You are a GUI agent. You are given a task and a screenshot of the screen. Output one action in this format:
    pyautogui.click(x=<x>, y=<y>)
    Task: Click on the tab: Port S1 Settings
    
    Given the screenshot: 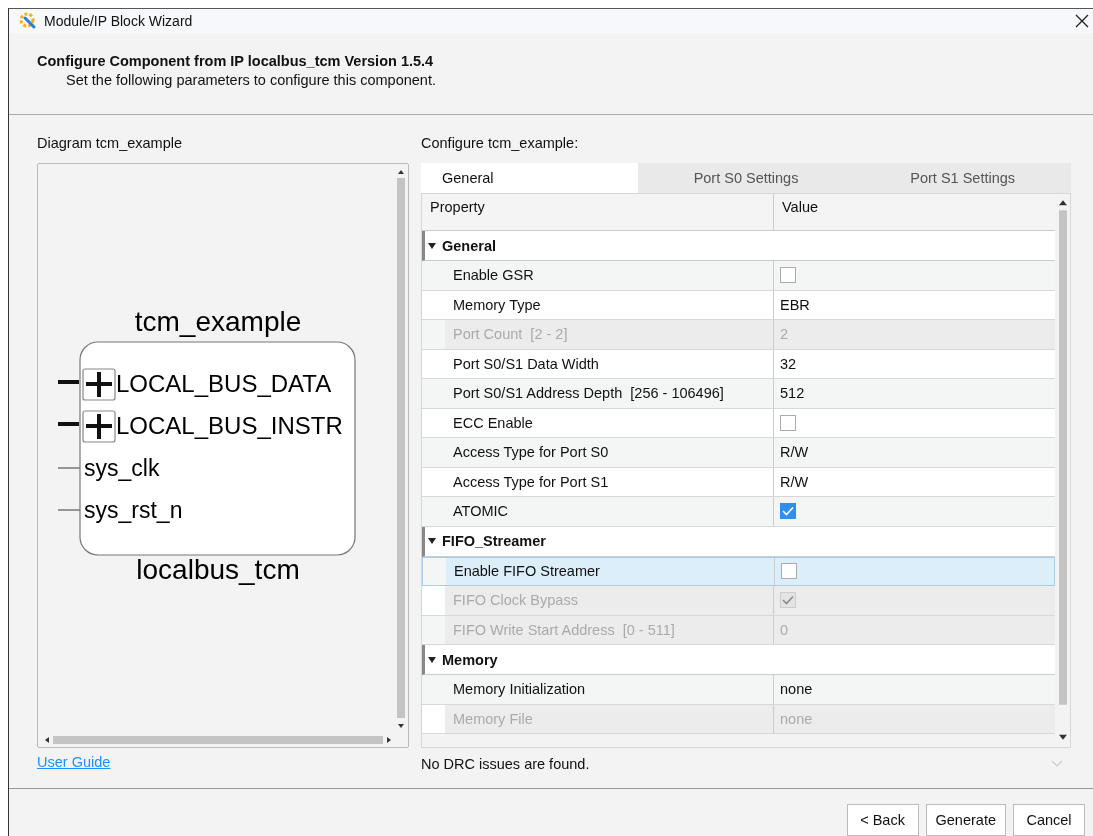 What is the action you would take?
    pyautogui.click(x=962, y=178)
    